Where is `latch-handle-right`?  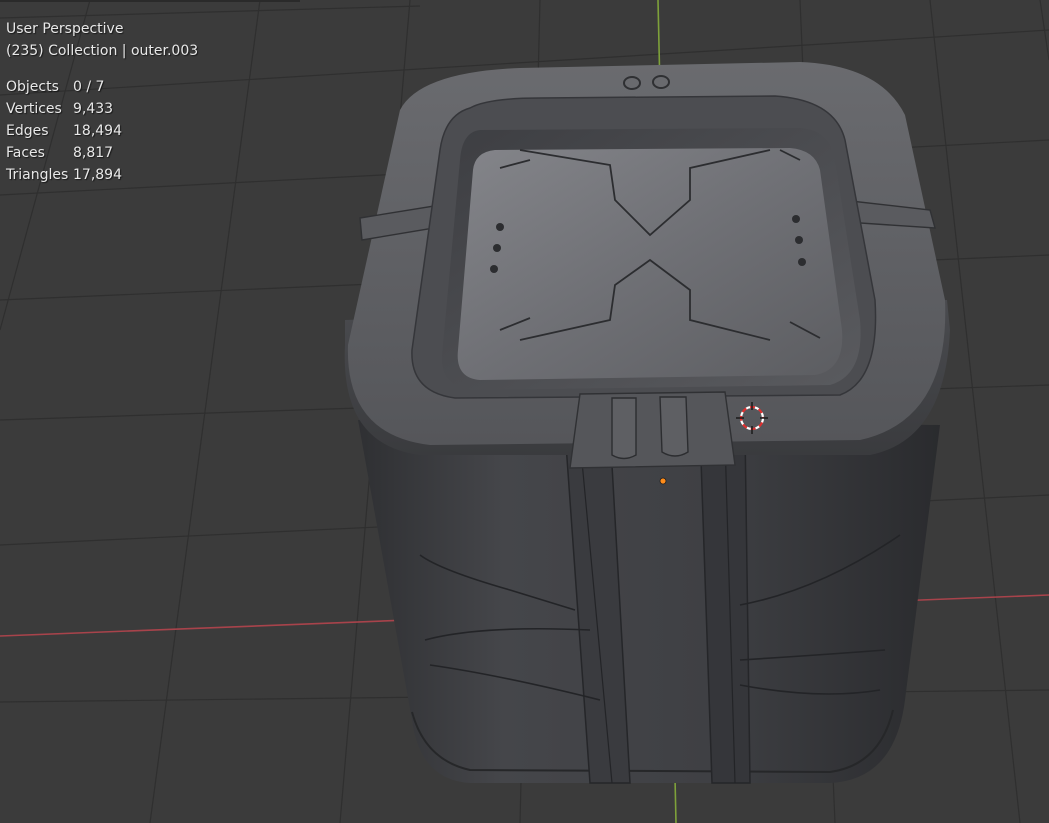 latch-handle-right is located at coordinates (674, 426).